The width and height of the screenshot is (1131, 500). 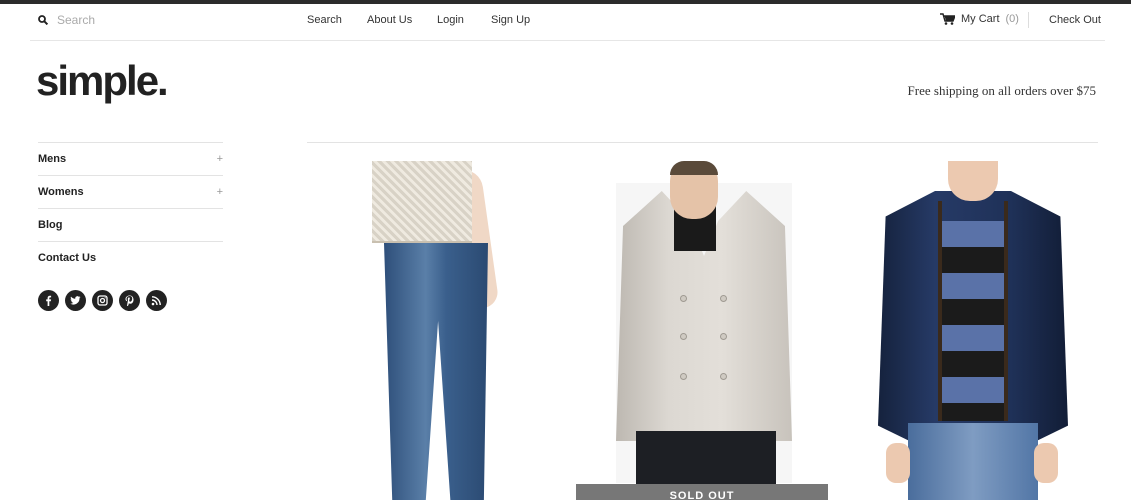 What do you see at coordinates (947, 19) in the screenshot?
I see `cart-icon` at bounding box center [947, 19].